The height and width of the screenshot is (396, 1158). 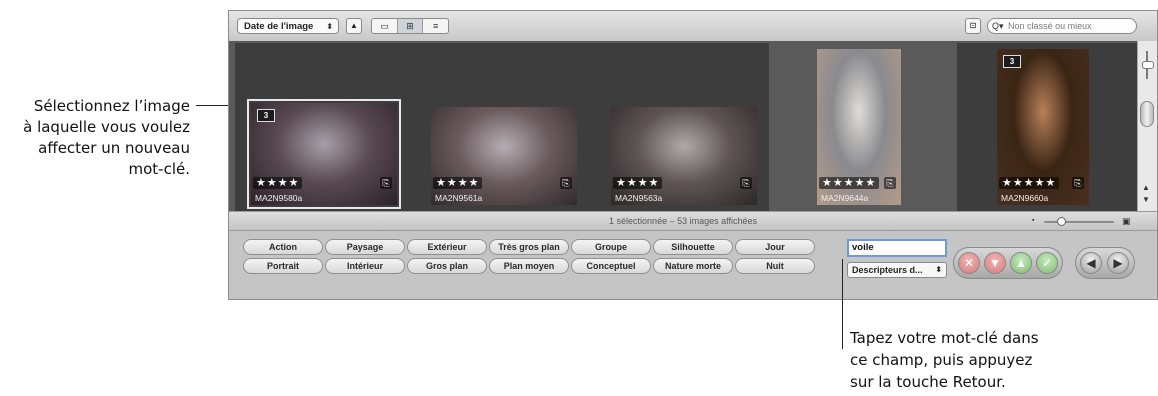 I want to click on keyword-button: Extérieur, so click(x=447, y=247).